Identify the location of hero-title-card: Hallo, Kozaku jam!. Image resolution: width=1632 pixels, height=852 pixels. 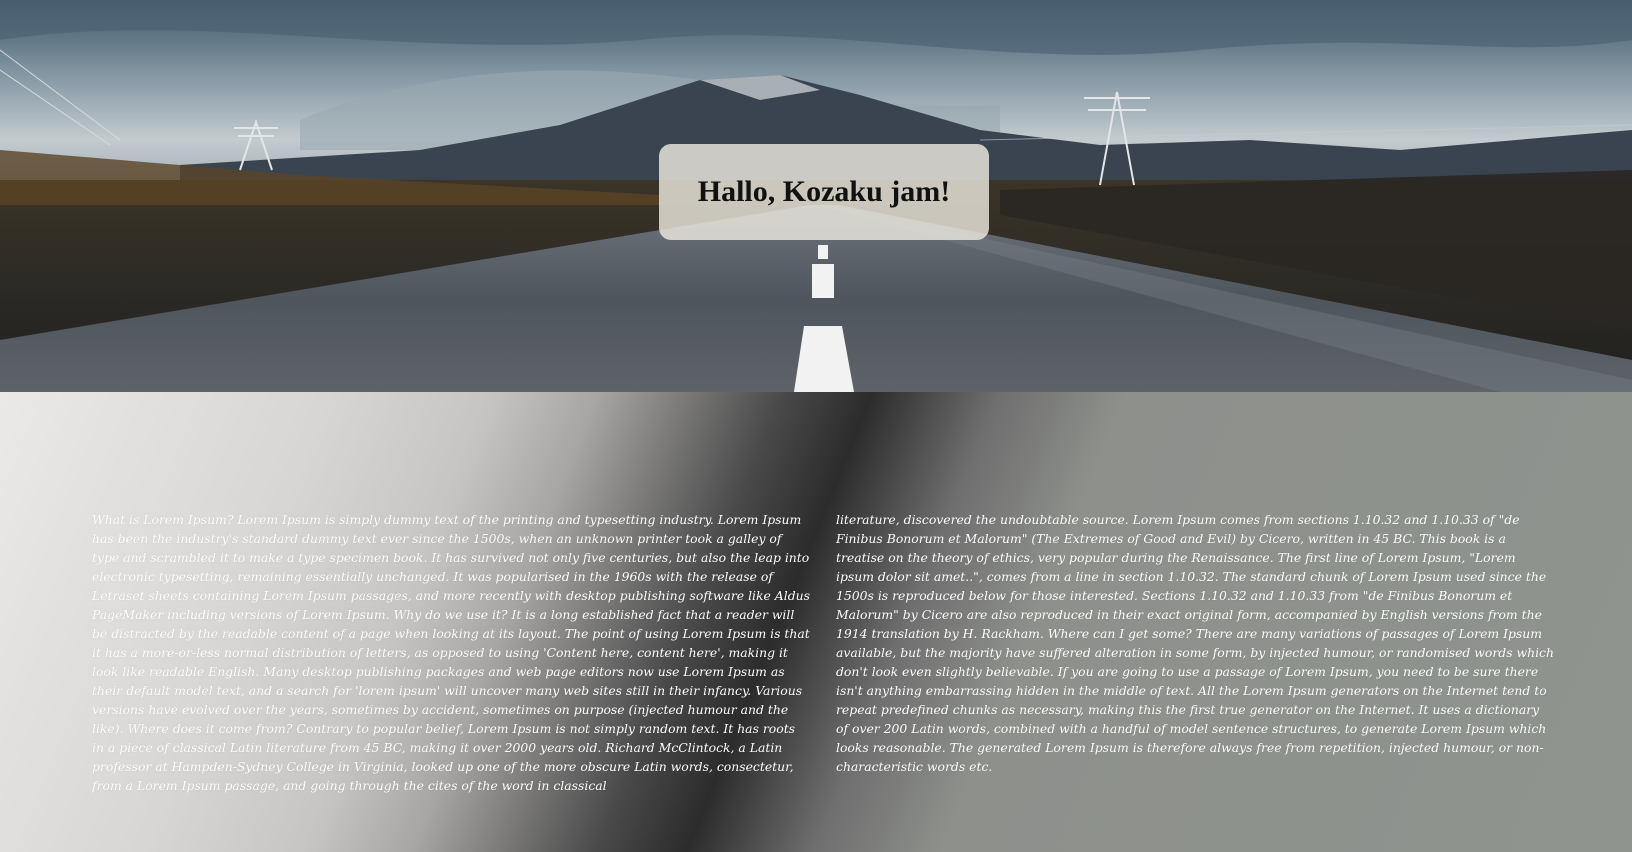
(824, 192).